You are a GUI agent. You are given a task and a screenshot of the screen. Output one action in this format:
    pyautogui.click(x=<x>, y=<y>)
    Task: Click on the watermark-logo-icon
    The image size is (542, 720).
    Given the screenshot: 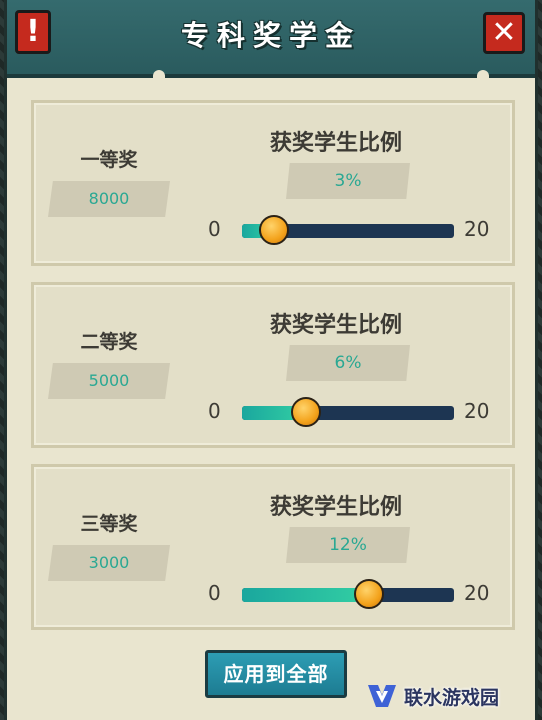 What is the action you would take?
    pyautogui.click(x=382, y=696)
    